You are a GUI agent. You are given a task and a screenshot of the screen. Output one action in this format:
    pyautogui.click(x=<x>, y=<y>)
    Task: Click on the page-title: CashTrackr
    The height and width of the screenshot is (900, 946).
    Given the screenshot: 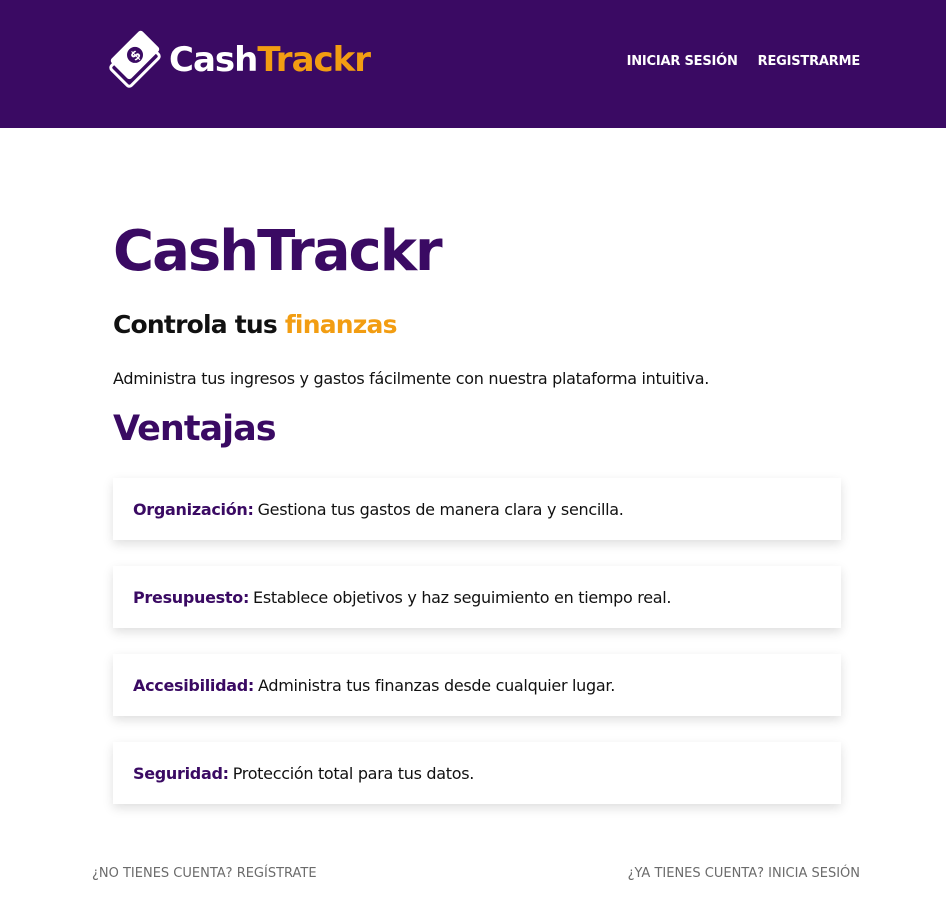 What is the action you would take?
    pyautogui.click(x=278, y=251)
    